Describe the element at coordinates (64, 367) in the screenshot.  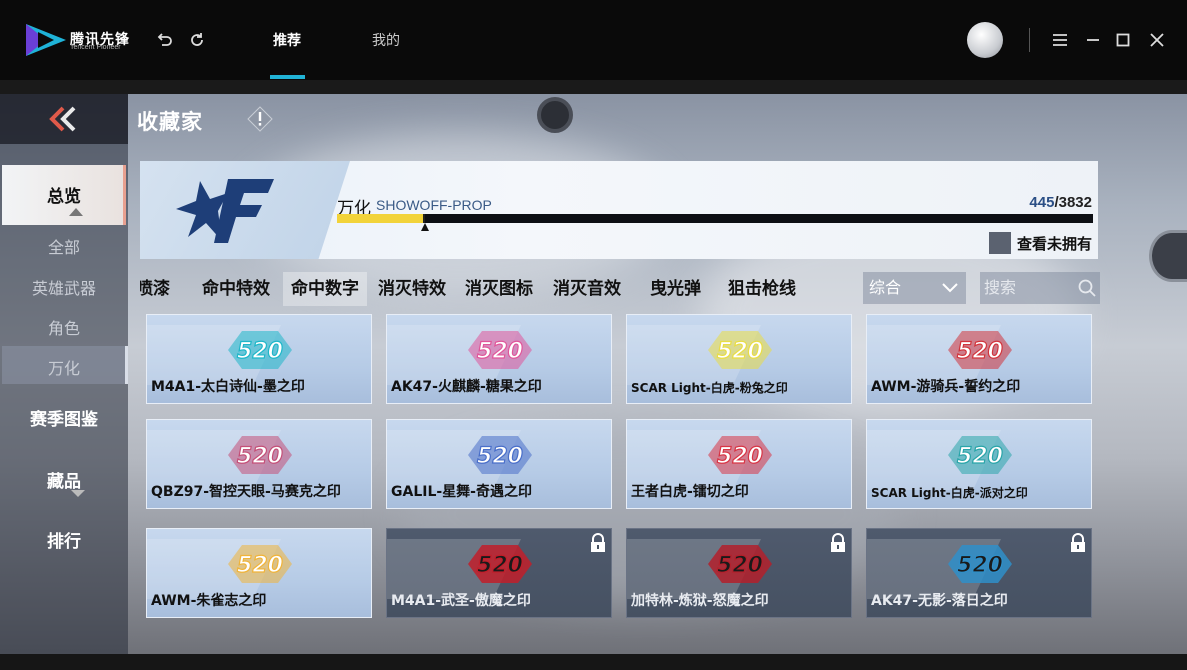
I see `nav-sub-wanhua: 万化` at that location.